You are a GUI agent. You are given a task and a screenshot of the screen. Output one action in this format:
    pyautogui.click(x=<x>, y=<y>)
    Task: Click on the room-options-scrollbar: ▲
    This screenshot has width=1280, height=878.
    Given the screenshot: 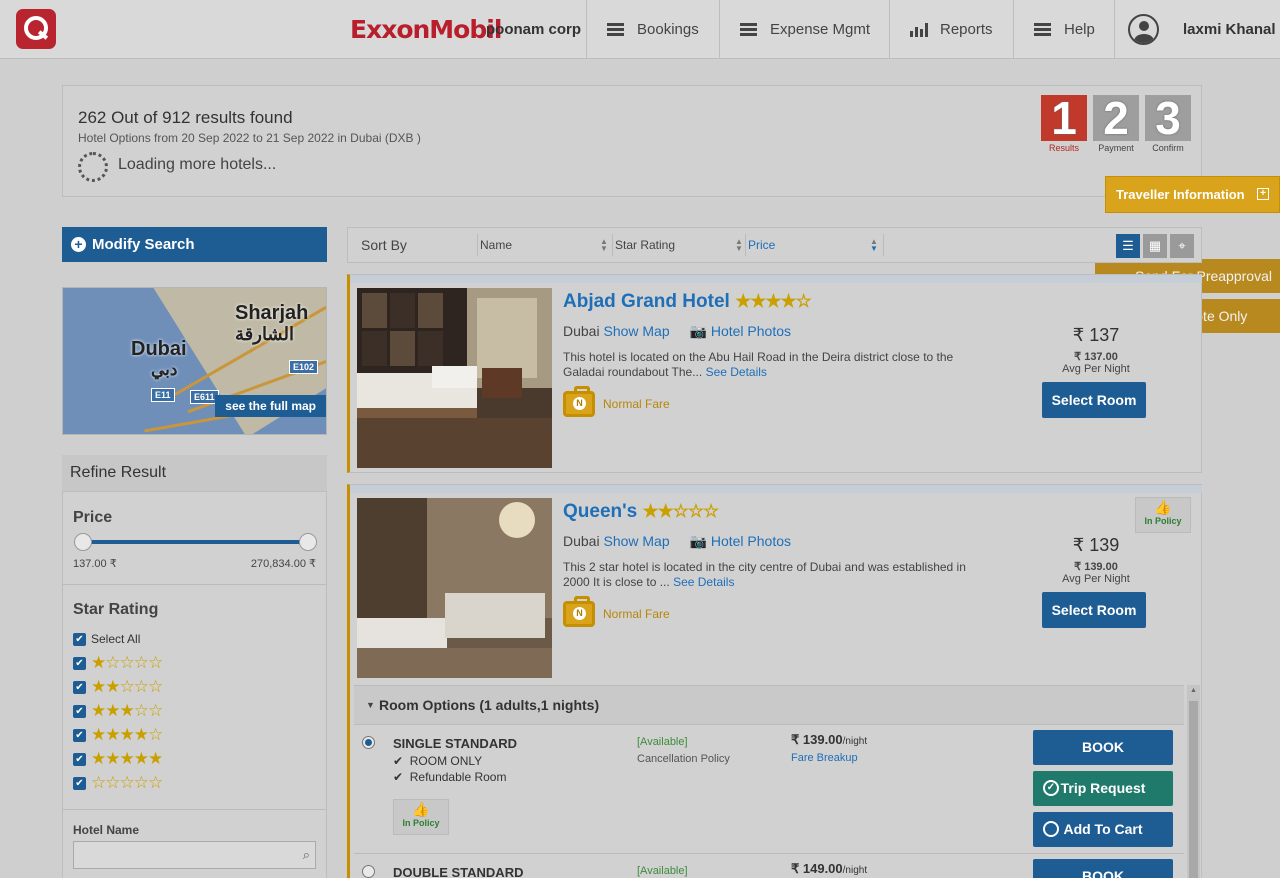 What is the action you would take?
    pyautogui.click(x=1193, y=781)
    